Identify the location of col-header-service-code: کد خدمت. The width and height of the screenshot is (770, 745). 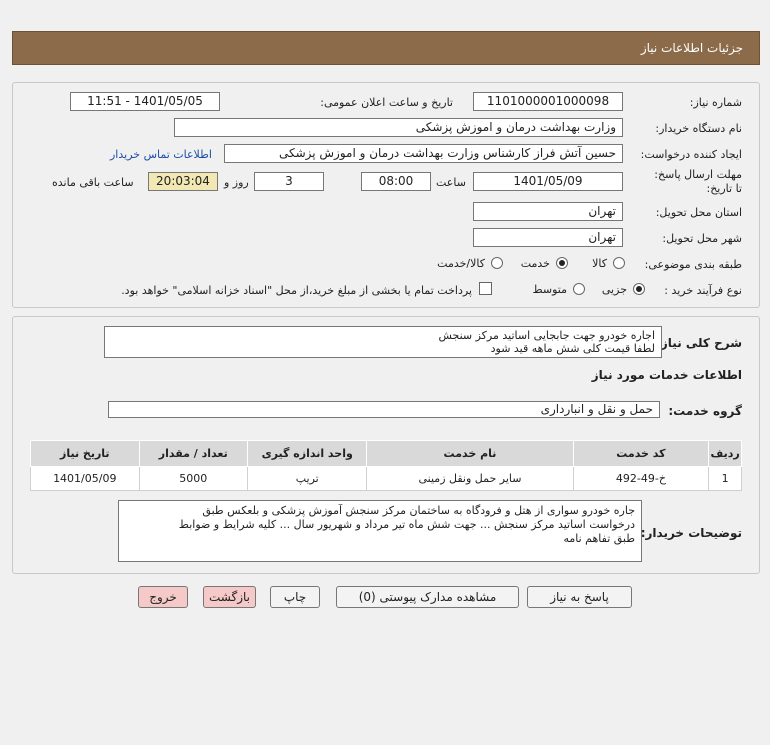
(641, 453).